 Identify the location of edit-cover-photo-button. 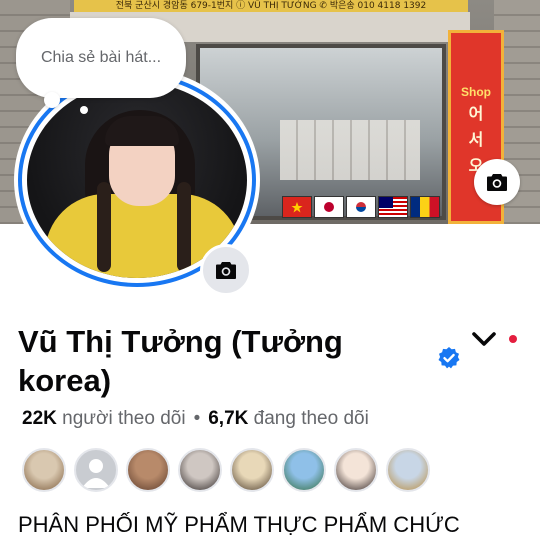
(497, 182).